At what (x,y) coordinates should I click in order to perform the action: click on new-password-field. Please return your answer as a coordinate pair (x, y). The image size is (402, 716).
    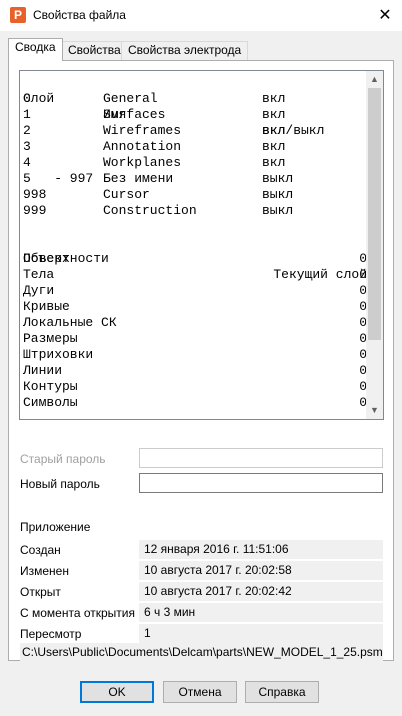
    Looking at the image, I should click on (261, 483).